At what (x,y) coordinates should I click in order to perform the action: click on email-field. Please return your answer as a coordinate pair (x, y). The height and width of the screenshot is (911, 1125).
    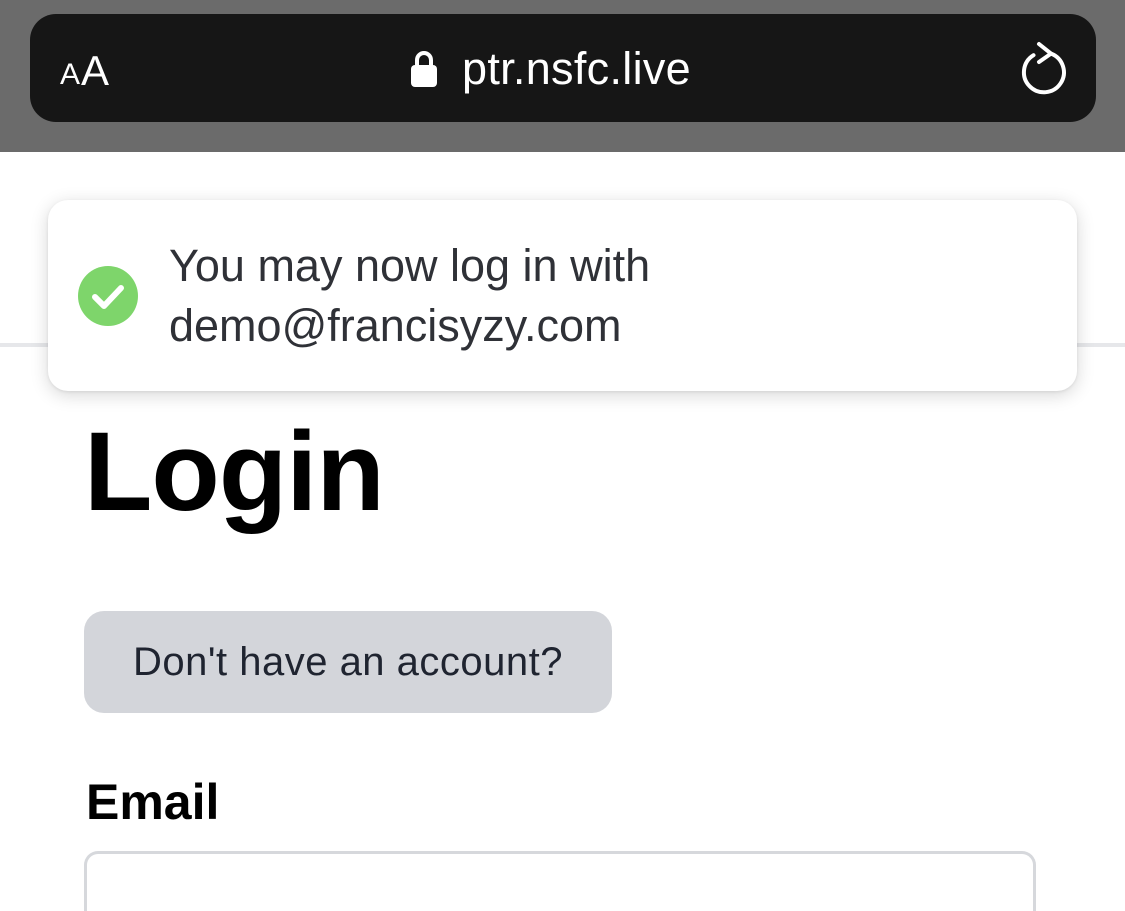
    Looking at the image, I should click on (560, 881).